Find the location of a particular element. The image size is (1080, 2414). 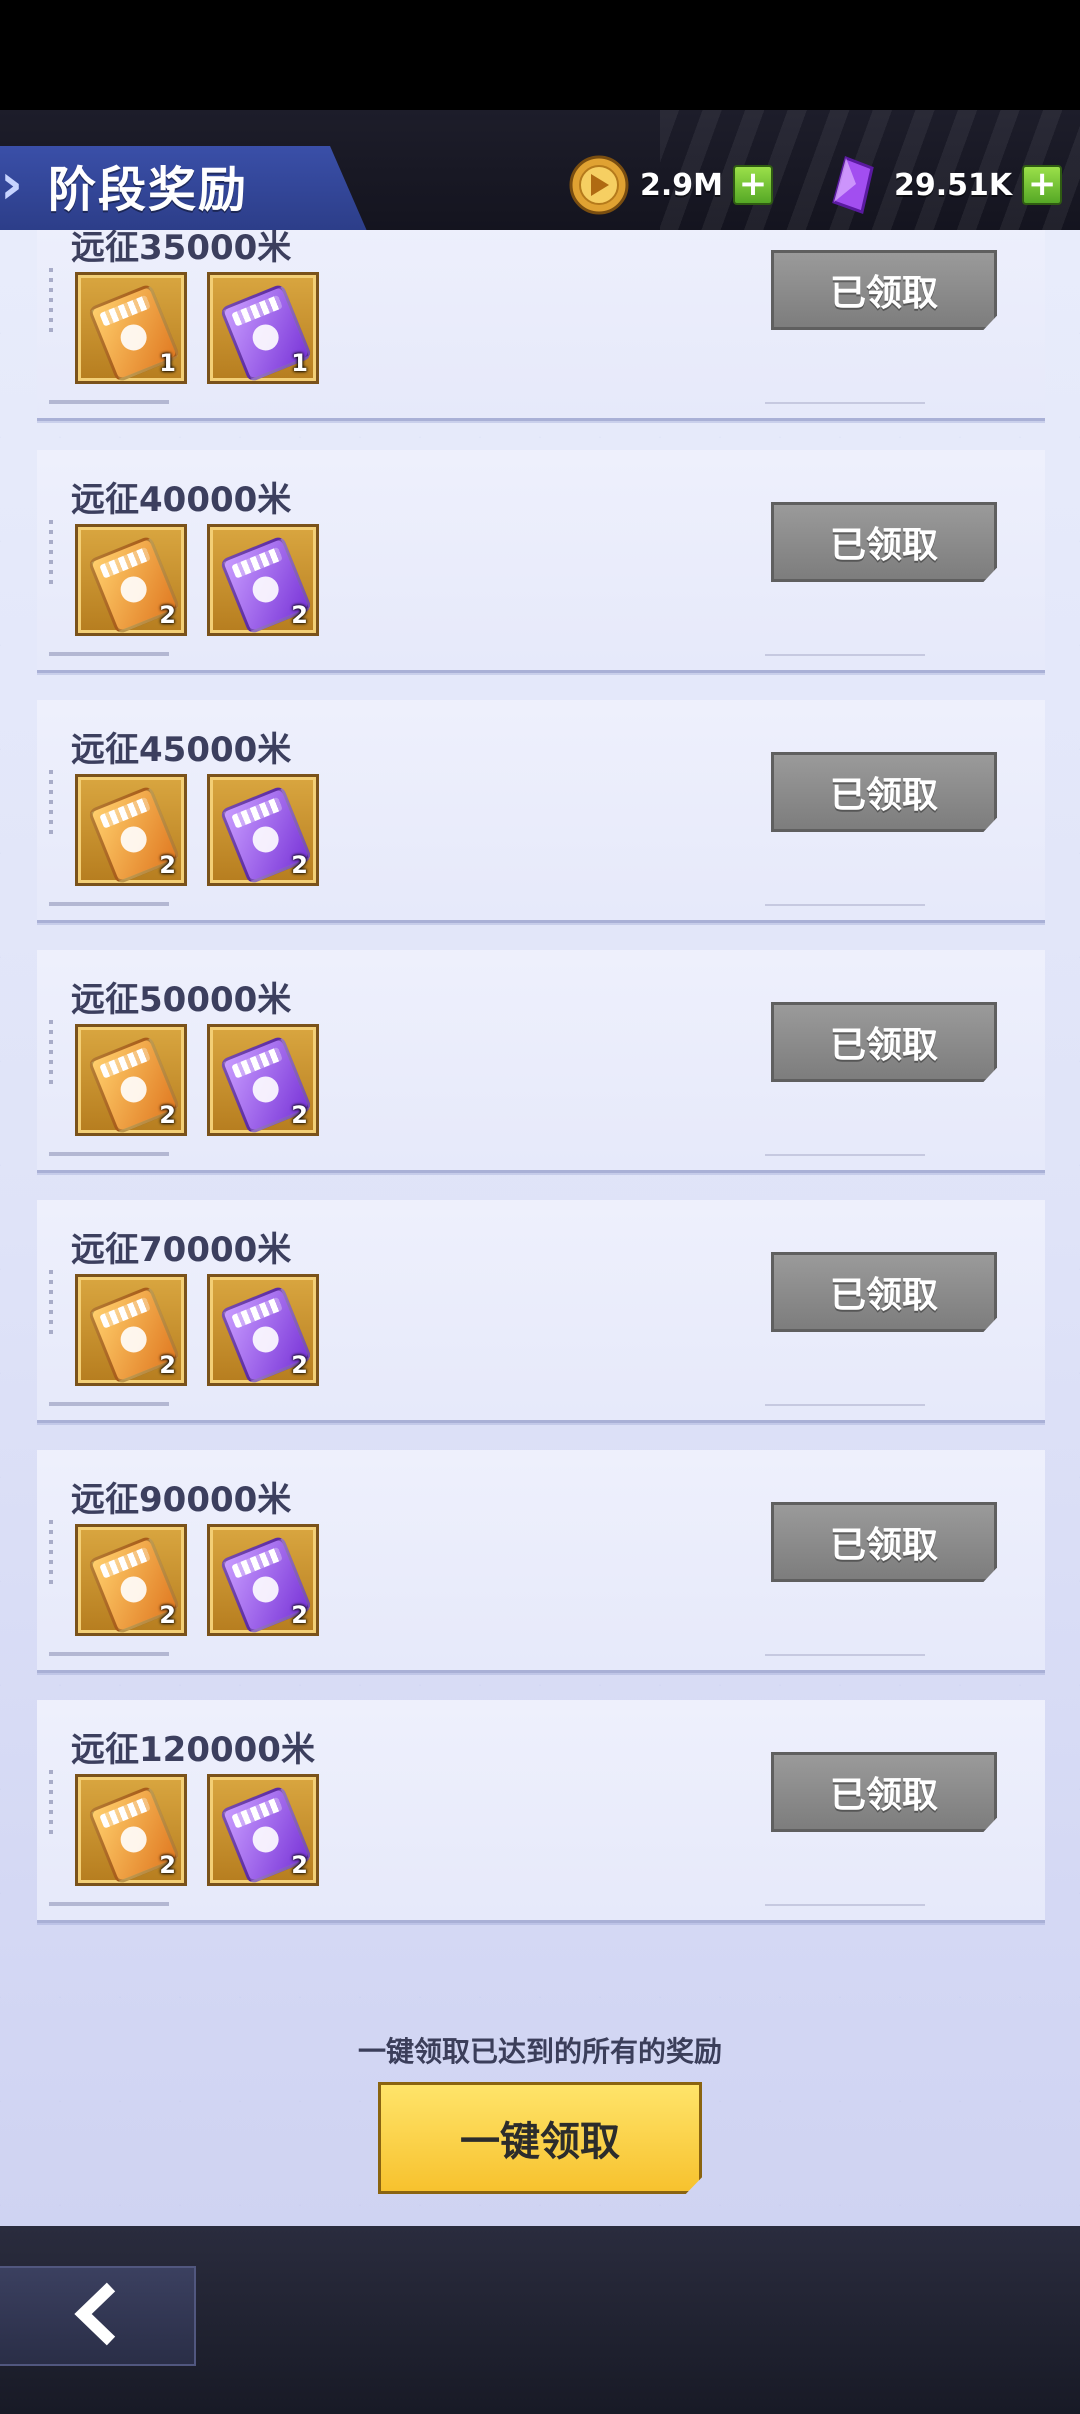

gold-coin-icon is located at coordinates (599, 185).